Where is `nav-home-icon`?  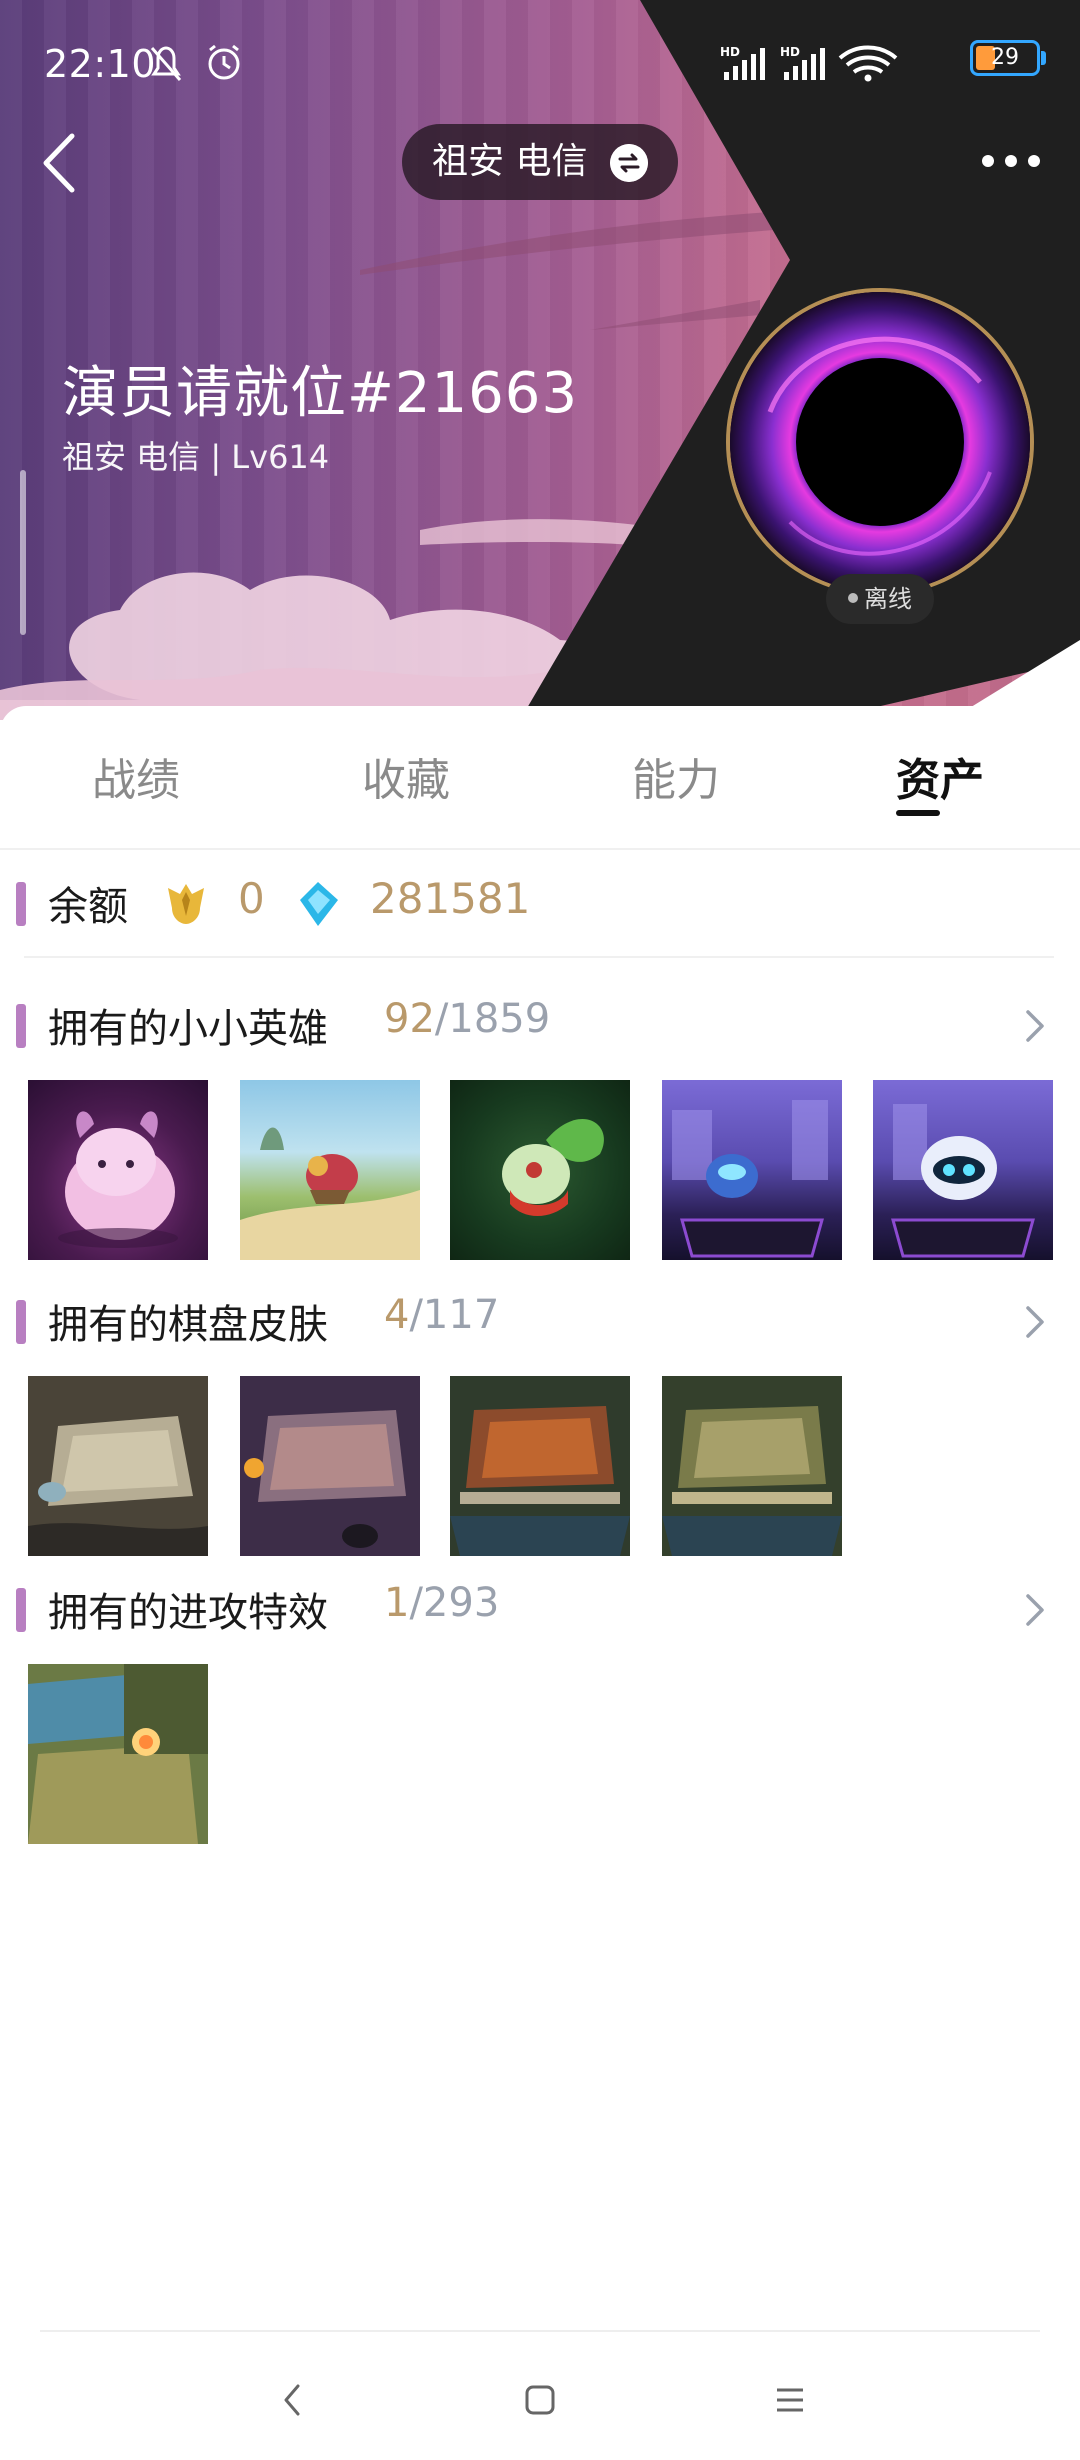 nav-home-icon is located at coordinates (540, 2400).